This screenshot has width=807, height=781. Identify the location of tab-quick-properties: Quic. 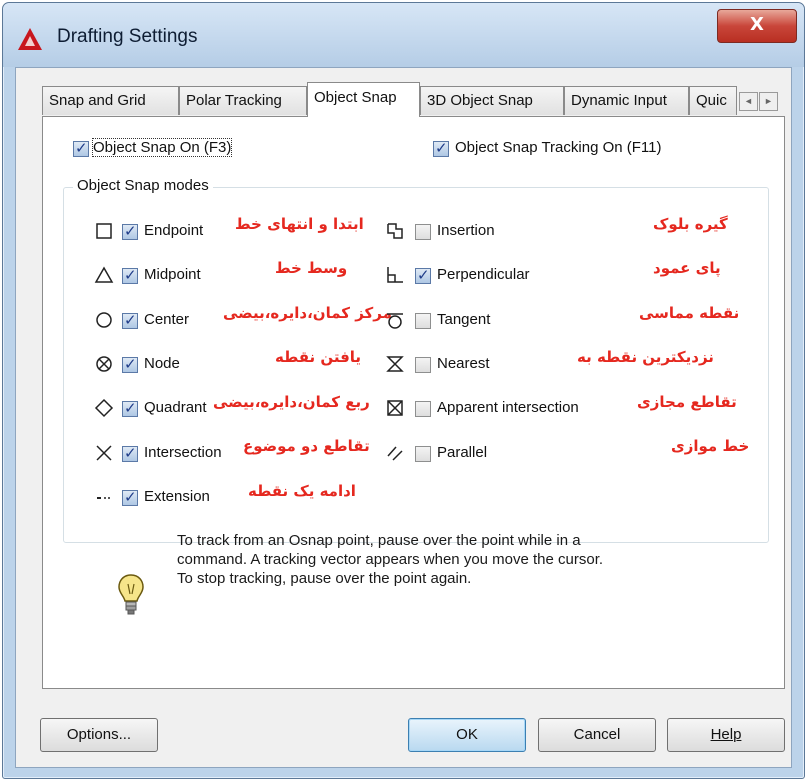
(713, 100).